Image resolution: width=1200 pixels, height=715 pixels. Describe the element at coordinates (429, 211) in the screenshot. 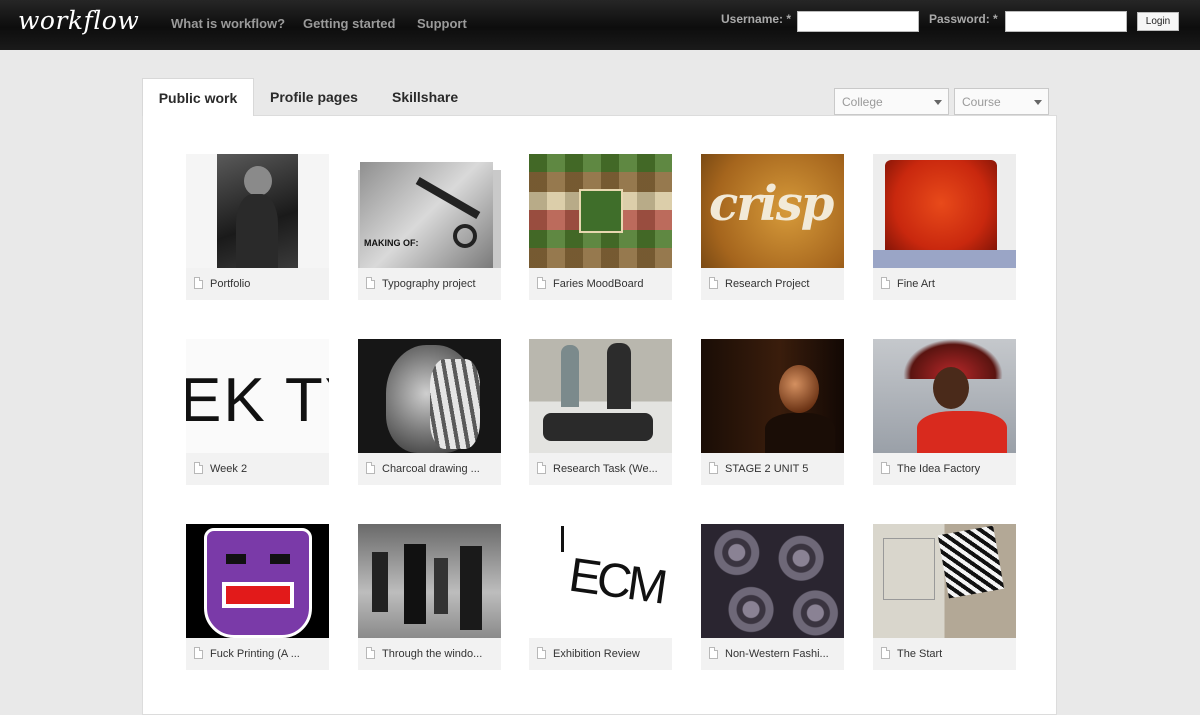

I see `thumbnail: MAKING OF:` at that location.